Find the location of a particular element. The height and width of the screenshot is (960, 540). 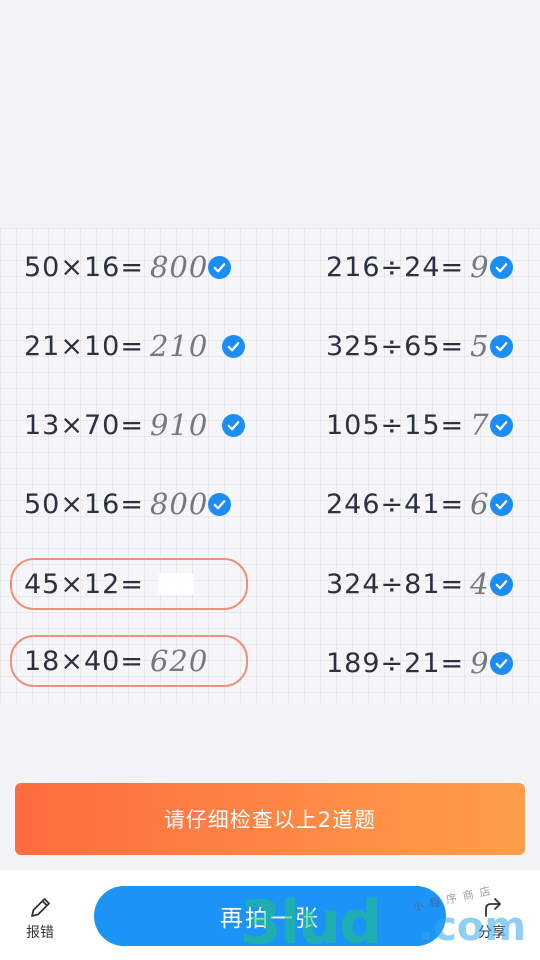

problem-expression: 18×40= is located at coordinates (84, 661).